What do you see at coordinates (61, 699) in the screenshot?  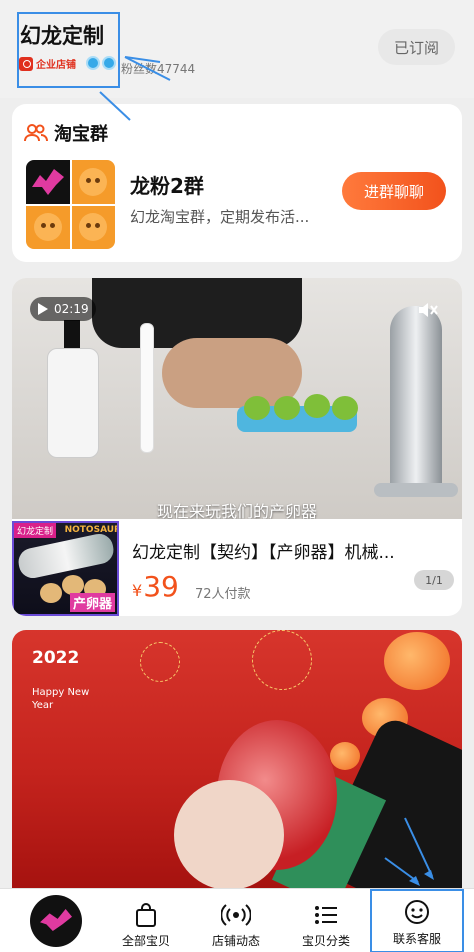 I see `banner-greeting: Happy New Year` at bounding box center [61, 699].